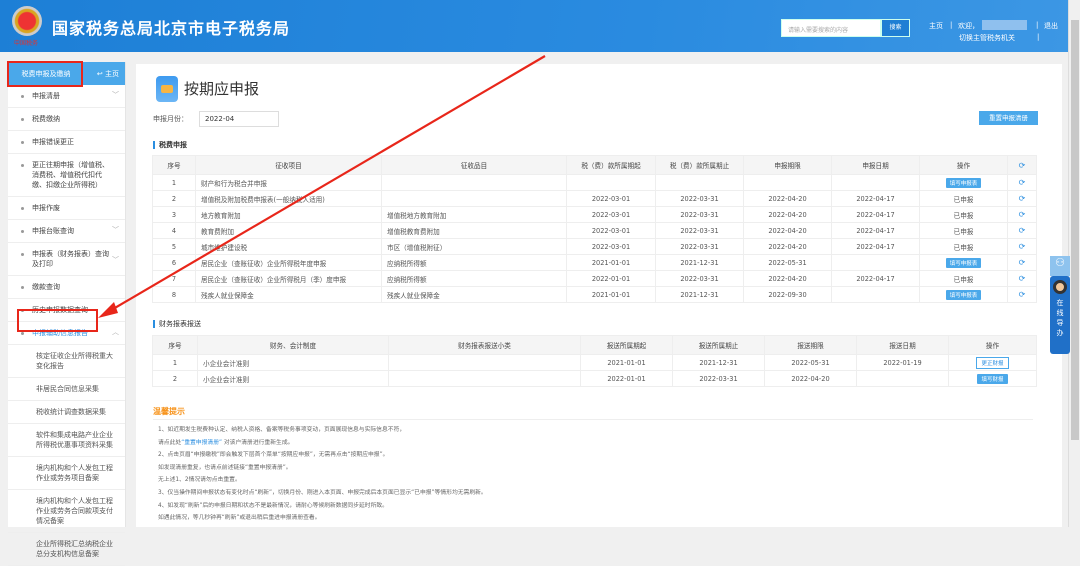 This screenshot has width=1080, height=566. I want to click on sidebar-subitem: 非居民合同信息采集, so click(66, 389).